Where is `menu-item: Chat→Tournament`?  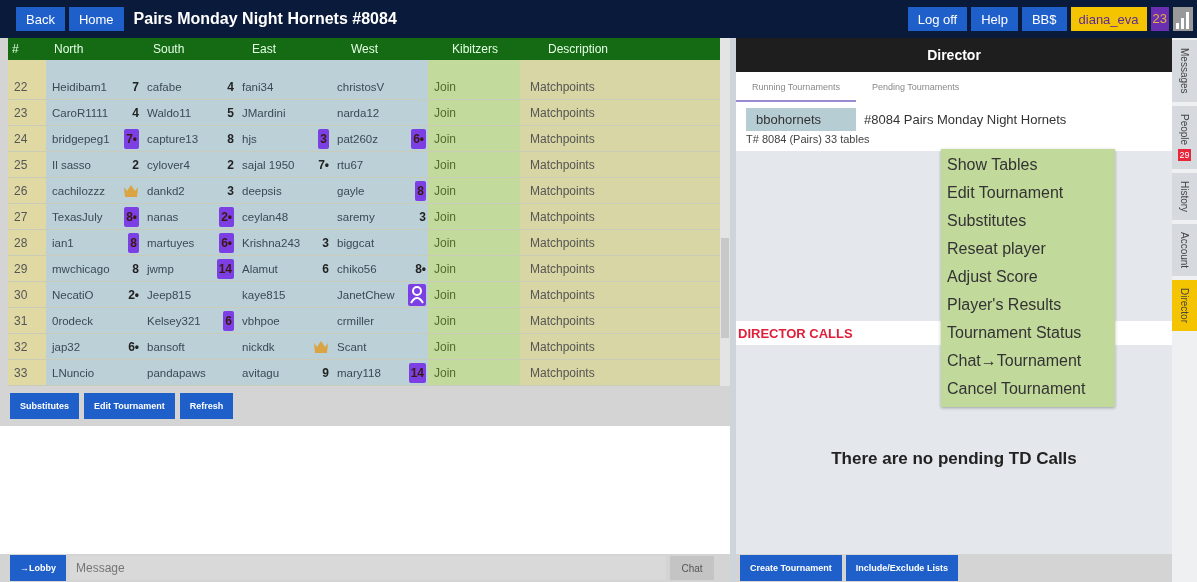 menu-item: Chat→Tournament is located at coordinates (1031, 361).